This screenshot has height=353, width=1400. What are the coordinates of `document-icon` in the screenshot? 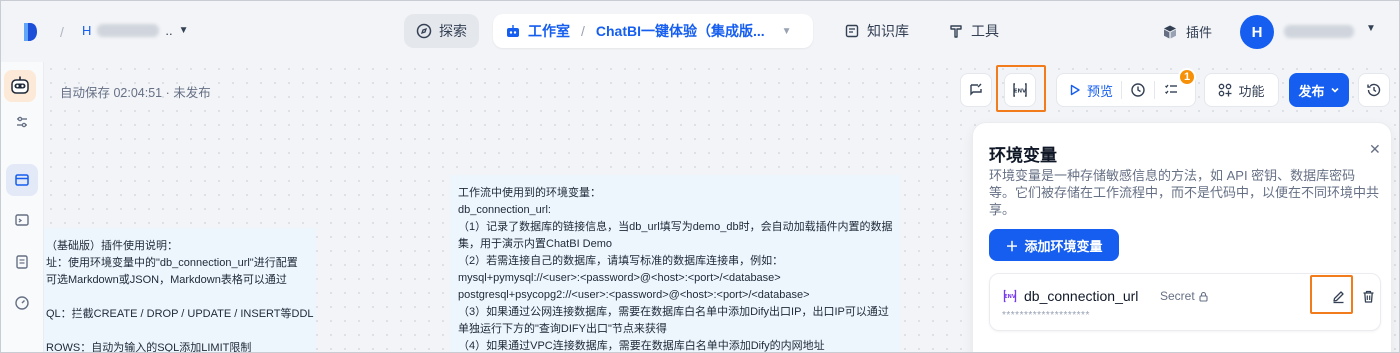 It's located at (22, 262).